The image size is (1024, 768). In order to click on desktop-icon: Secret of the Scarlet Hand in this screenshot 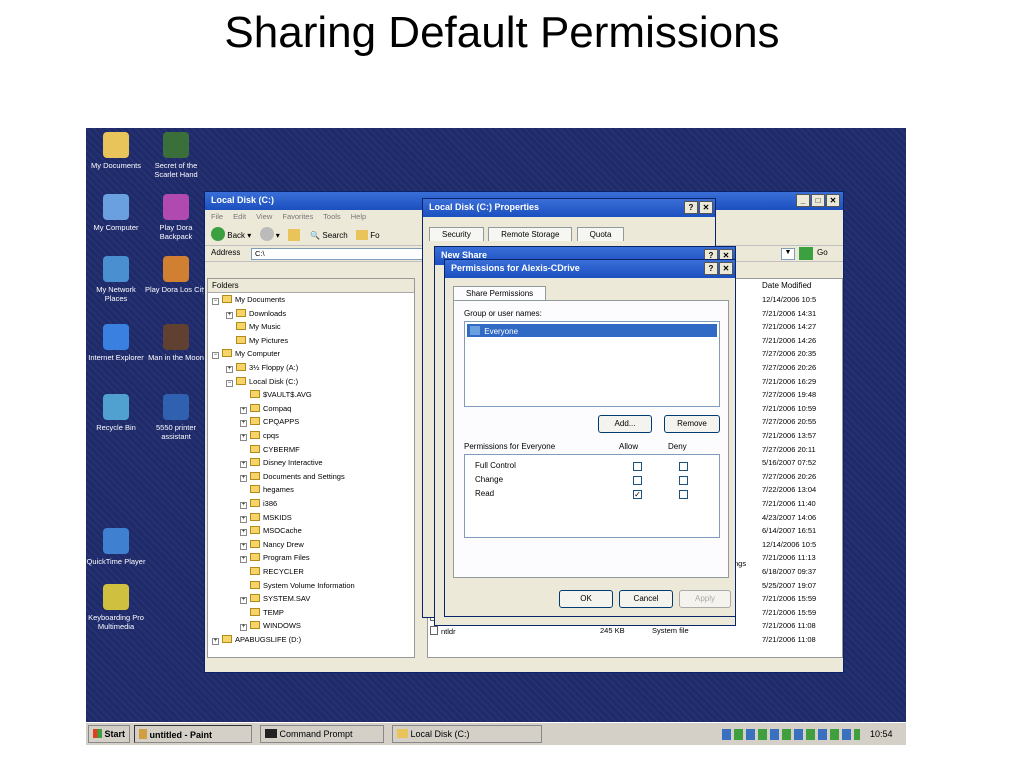, I will do `click(176, 155)`.